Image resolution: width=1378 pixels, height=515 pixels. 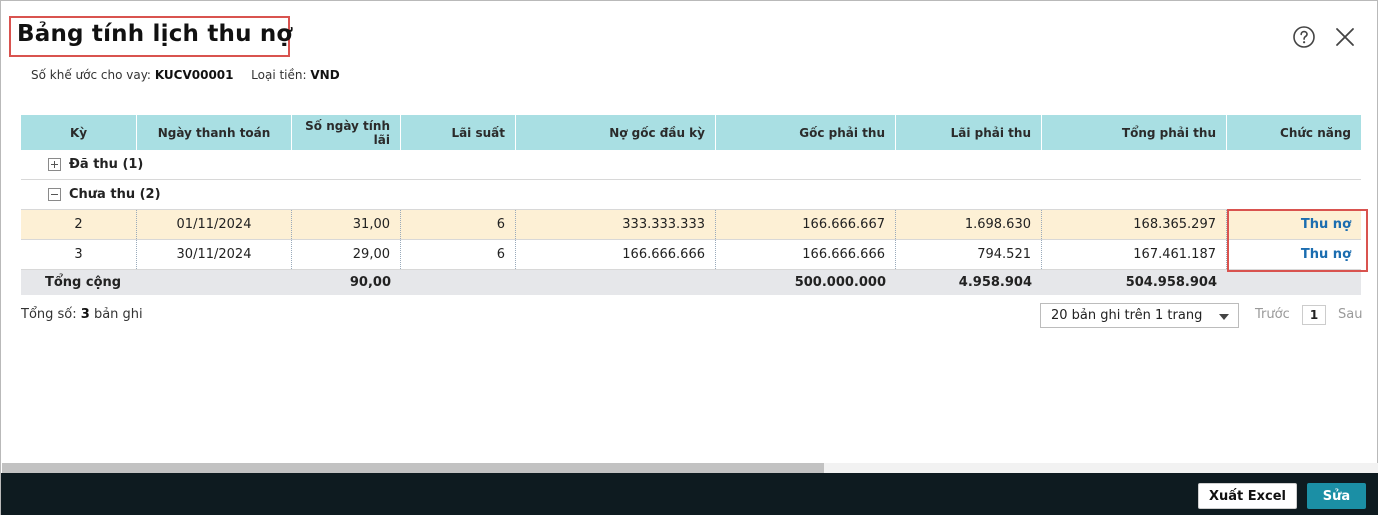 What do you see at coordinates (279, 75) in the screenshot?
I see `currency-label: Loại tiền:` at bounding box center [279, 75].